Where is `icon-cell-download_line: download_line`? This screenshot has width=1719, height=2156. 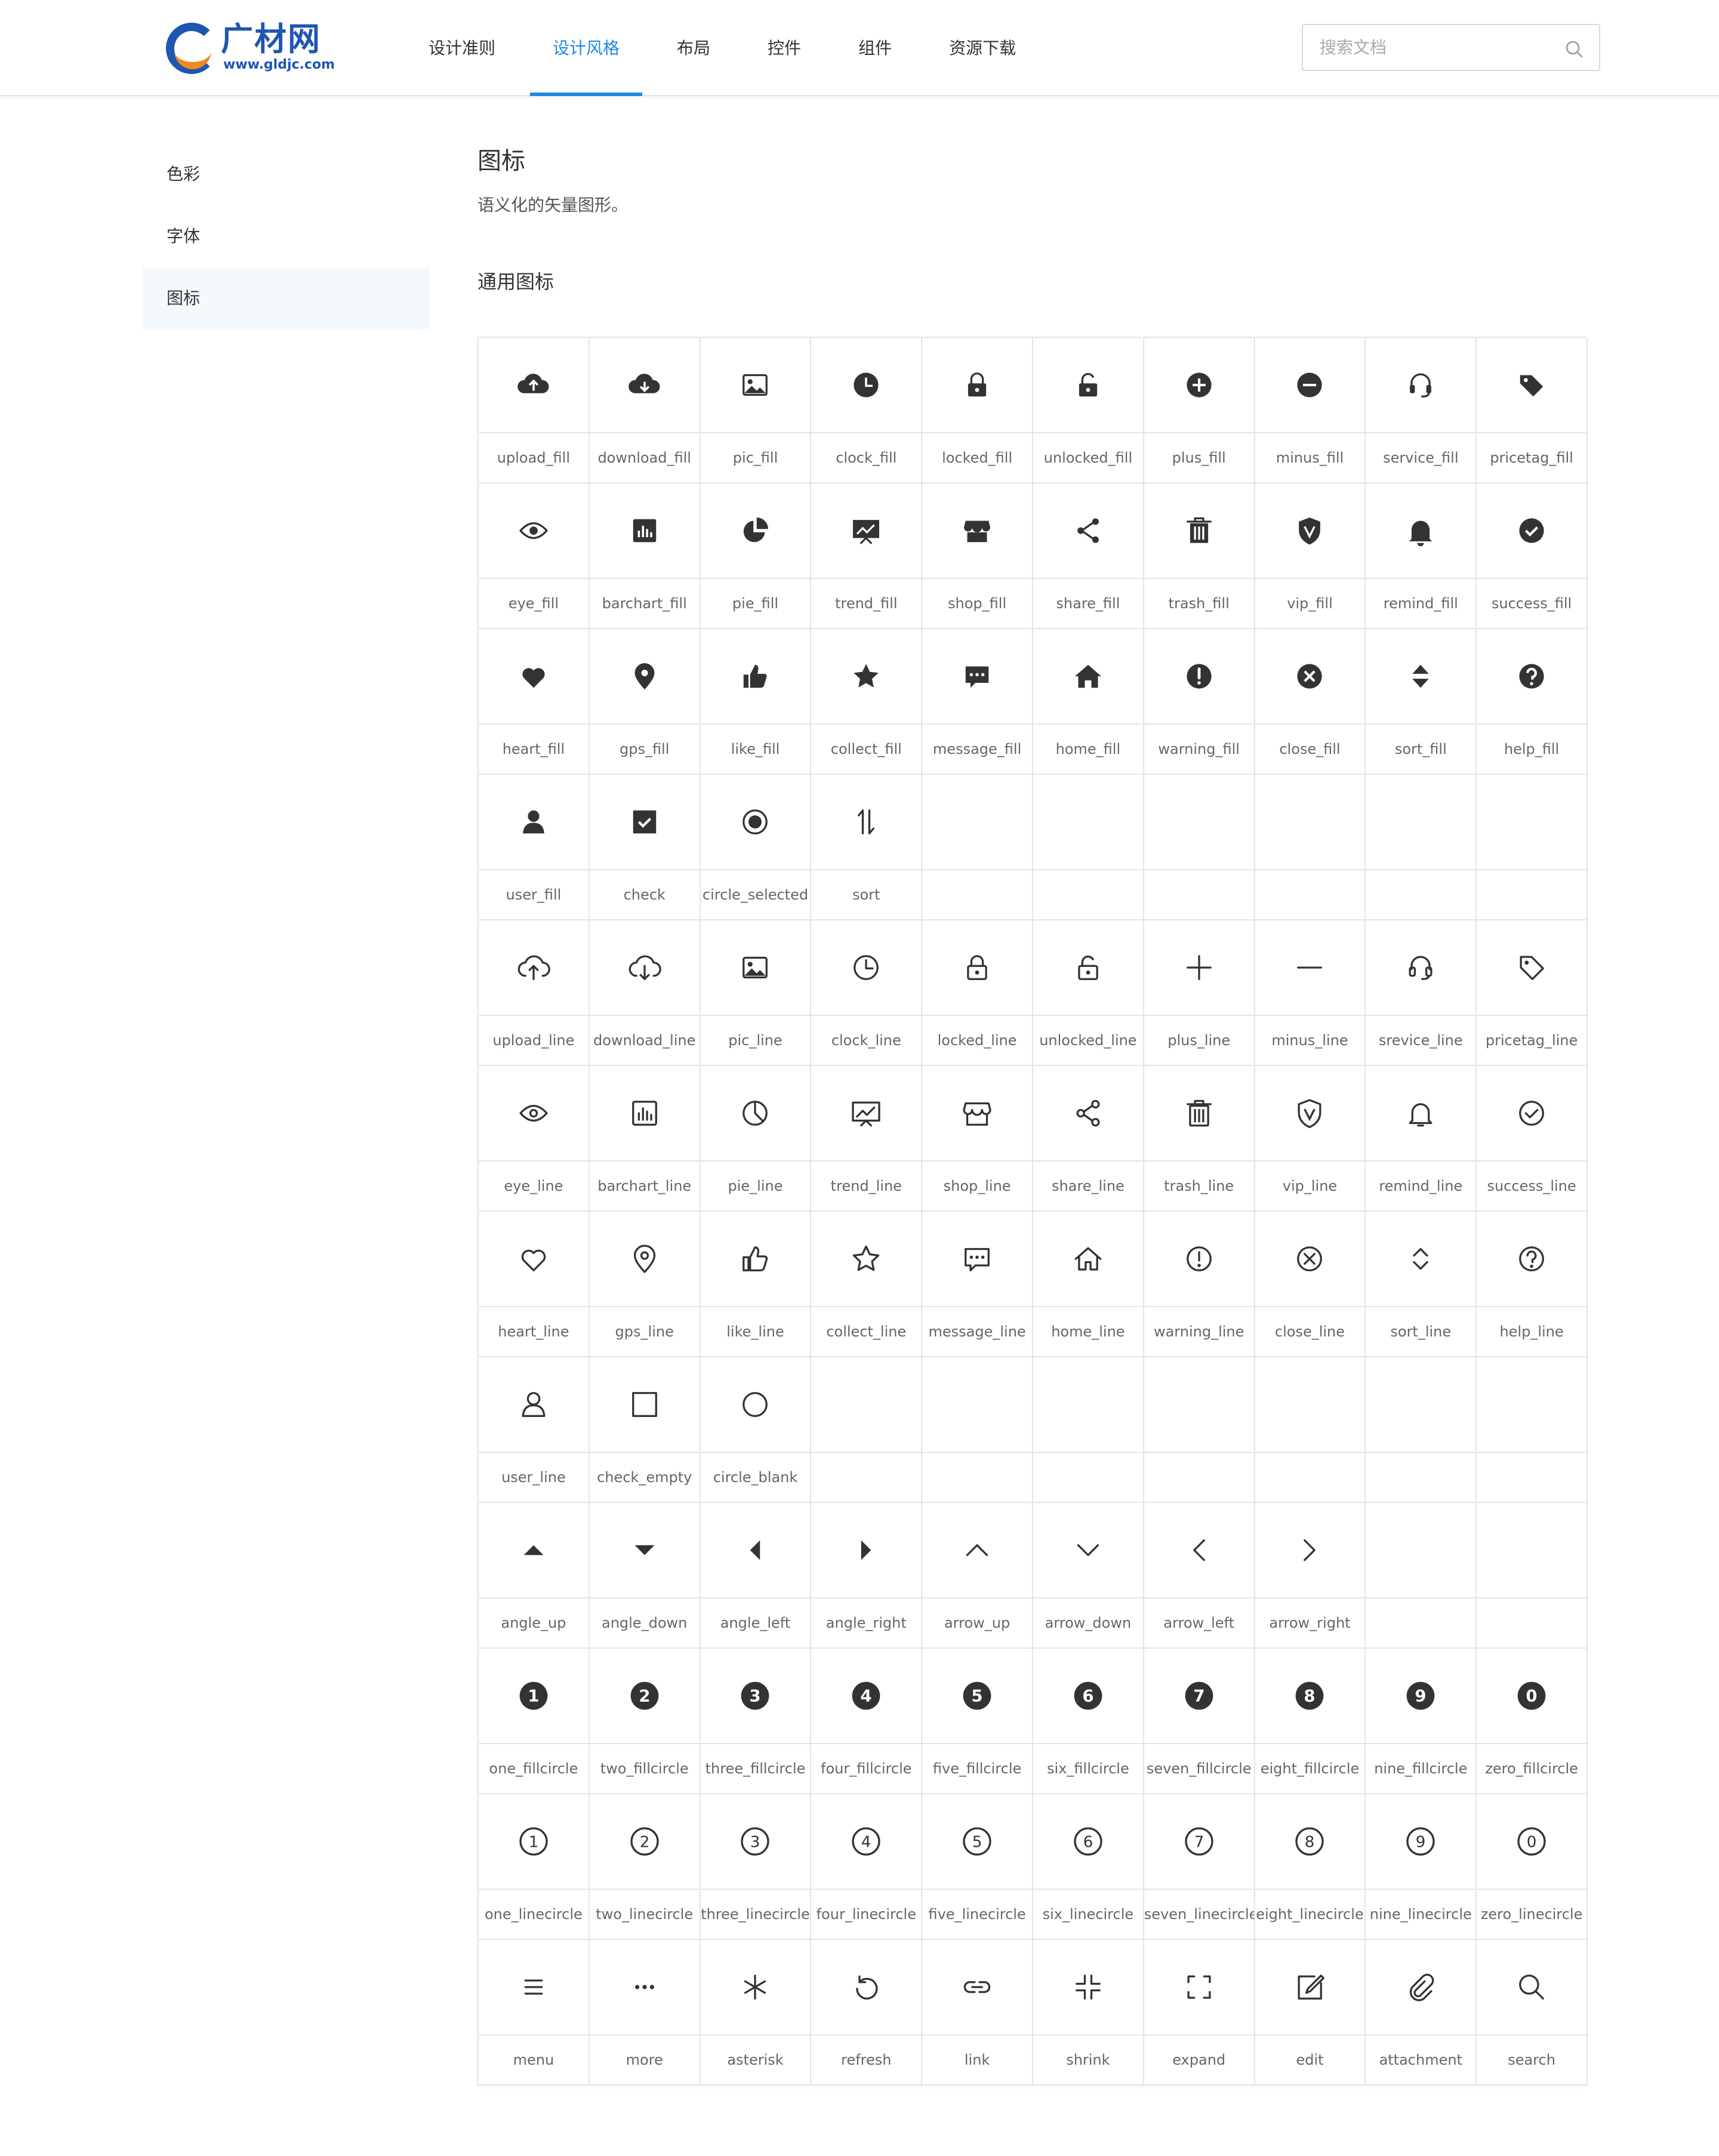 icon-cell-download_line: download_line is located at coordinates (645, 993).